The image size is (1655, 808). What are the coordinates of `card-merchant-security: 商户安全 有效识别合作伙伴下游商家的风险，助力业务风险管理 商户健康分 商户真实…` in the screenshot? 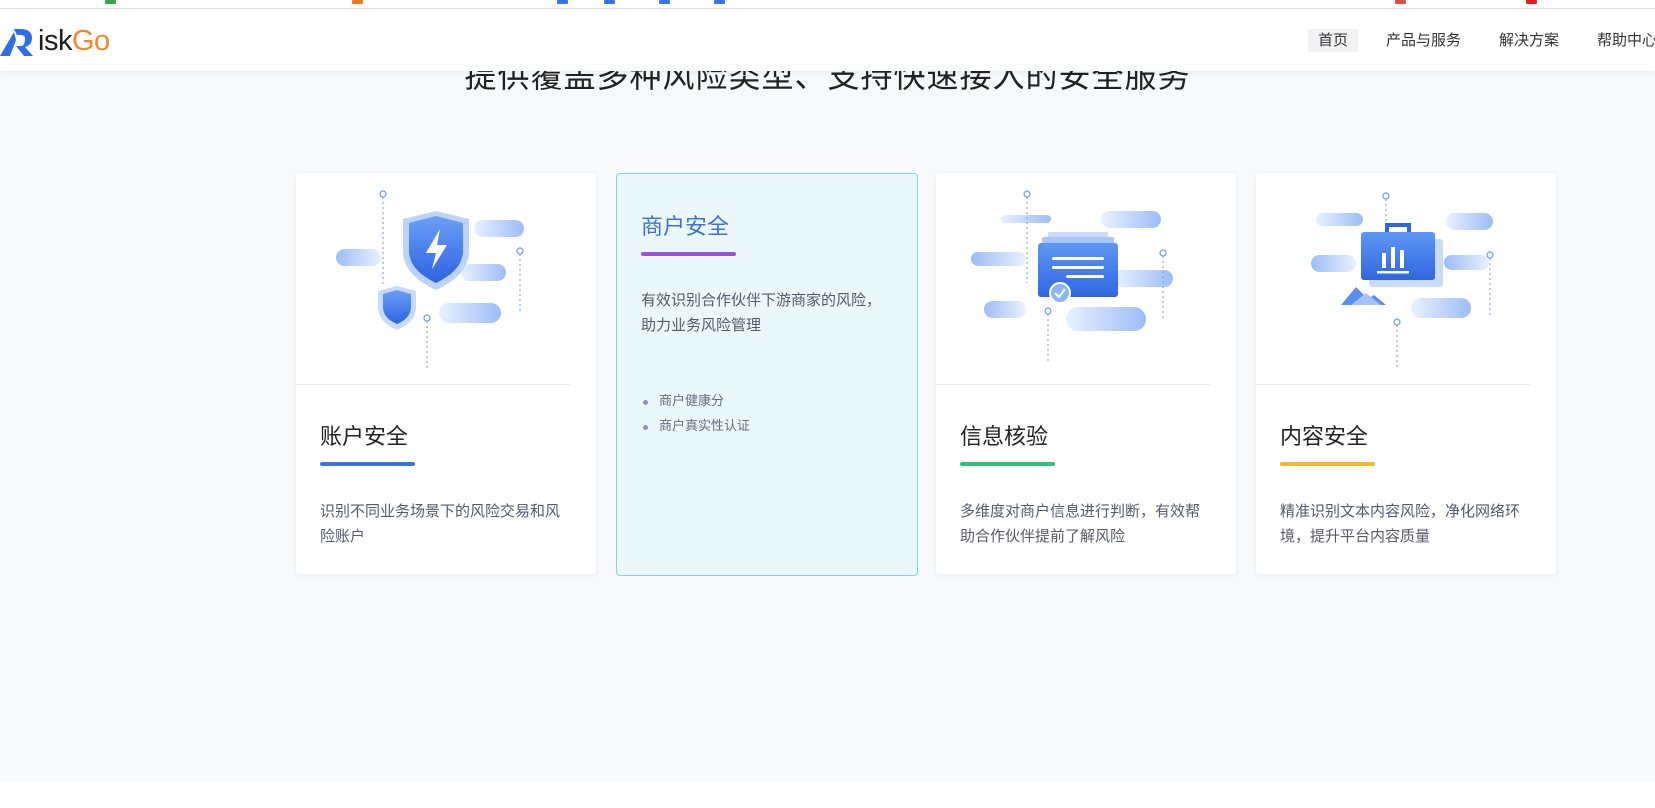 It's located at (767, 374).